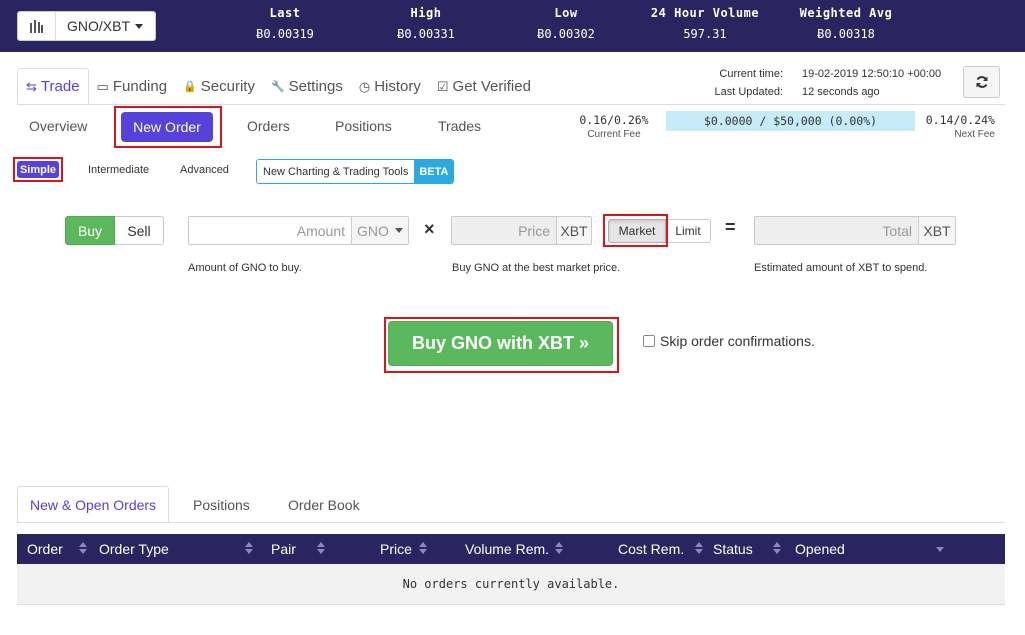 This screenshot has height=635, width=1025. What do you see at coordinates (363, 126) in the screenshot?
I see `subnav-positions: Positions` at bounding box center [363, 126].